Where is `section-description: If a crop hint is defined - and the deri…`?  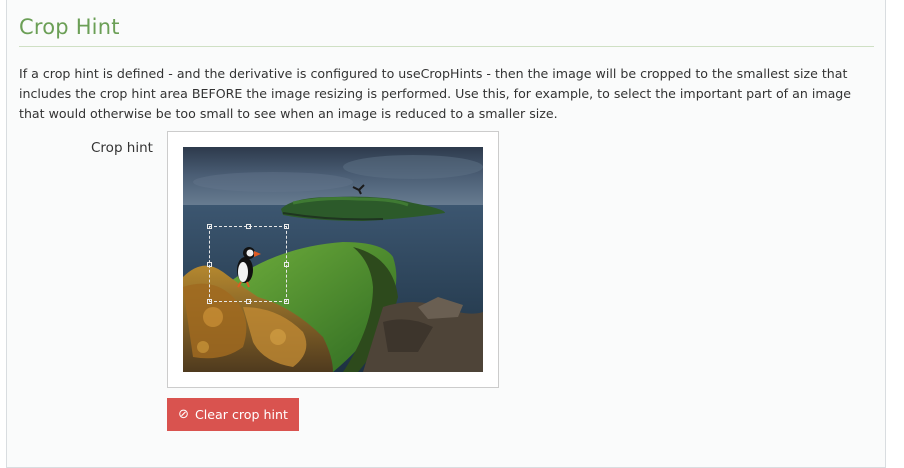 section-description: If a crop hint is defined - and the deri… is located at coordinates (435, 93).